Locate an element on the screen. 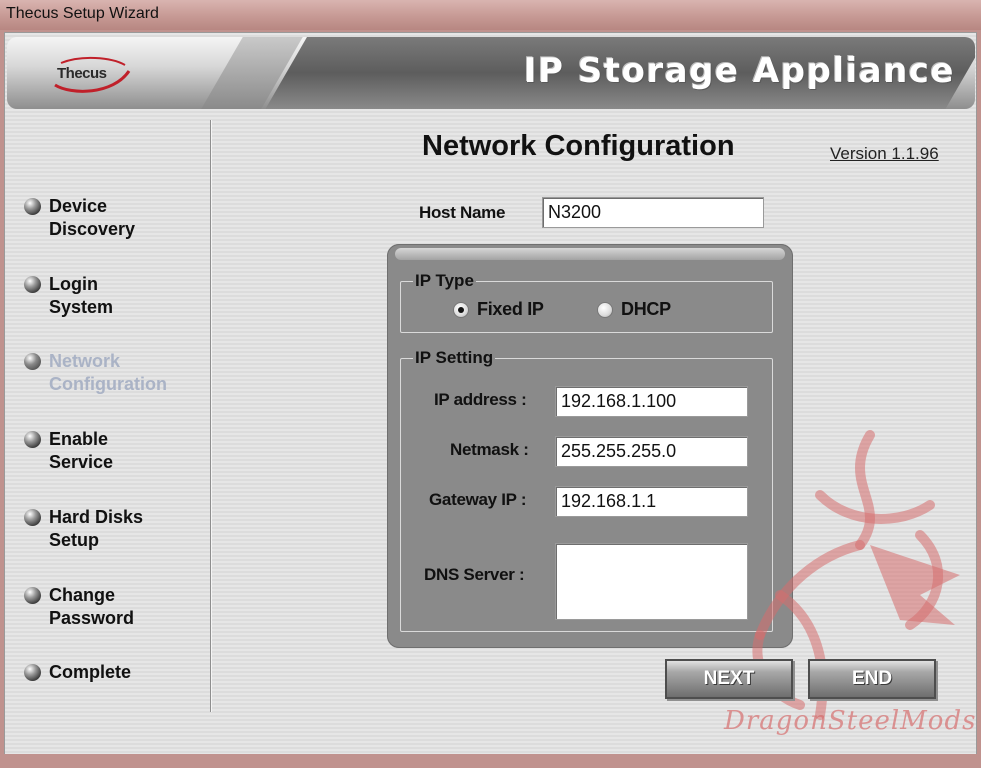  sidebar-item-label: Service is located at coordinates (81, 462).